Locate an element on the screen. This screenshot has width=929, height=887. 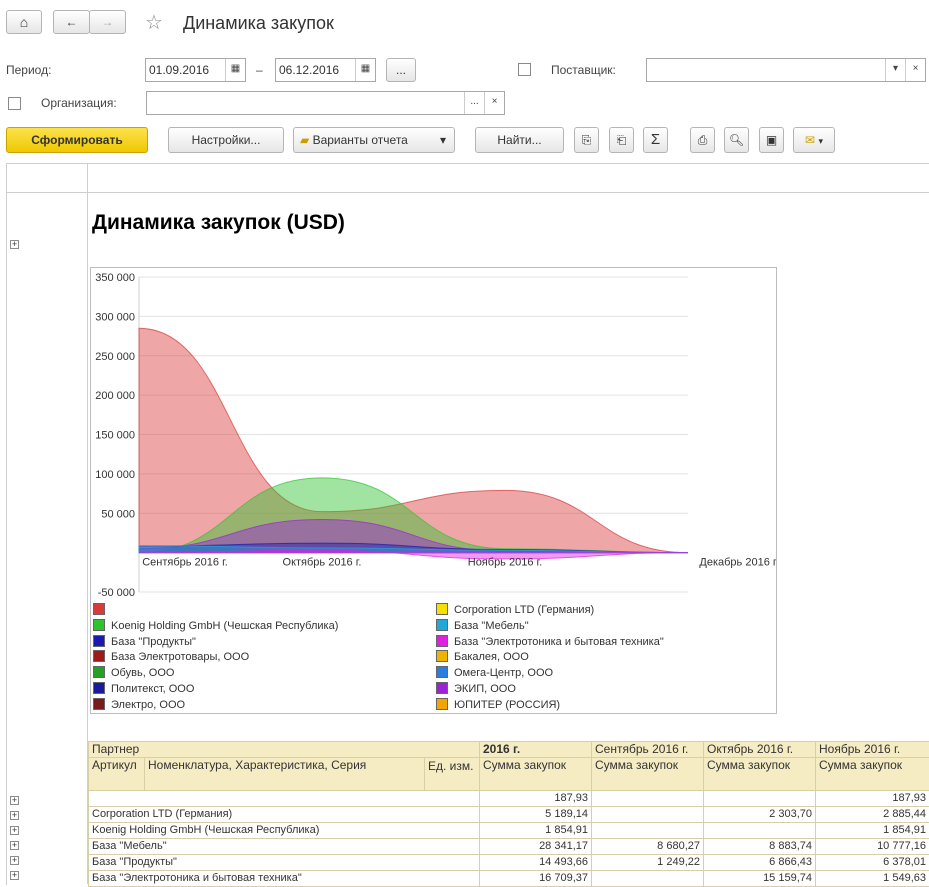
oct-sum-cell: 2 303,70 is located at coordinates (760, 815).